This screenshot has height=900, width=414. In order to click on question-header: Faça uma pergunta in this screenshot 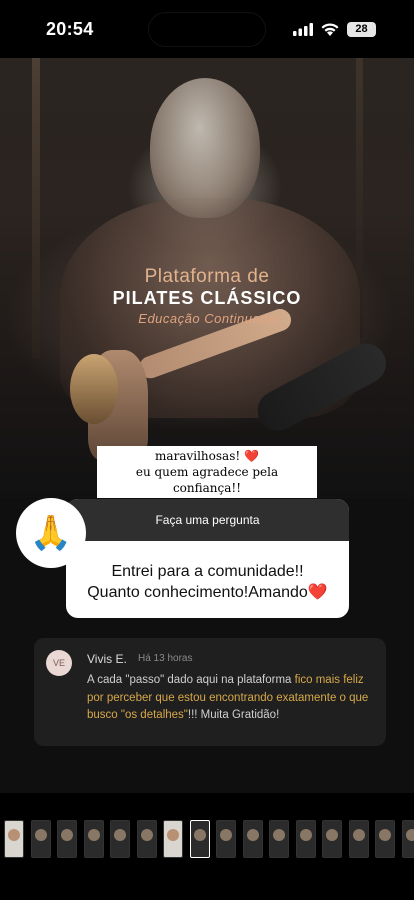, I will do `click(207, 520)`.